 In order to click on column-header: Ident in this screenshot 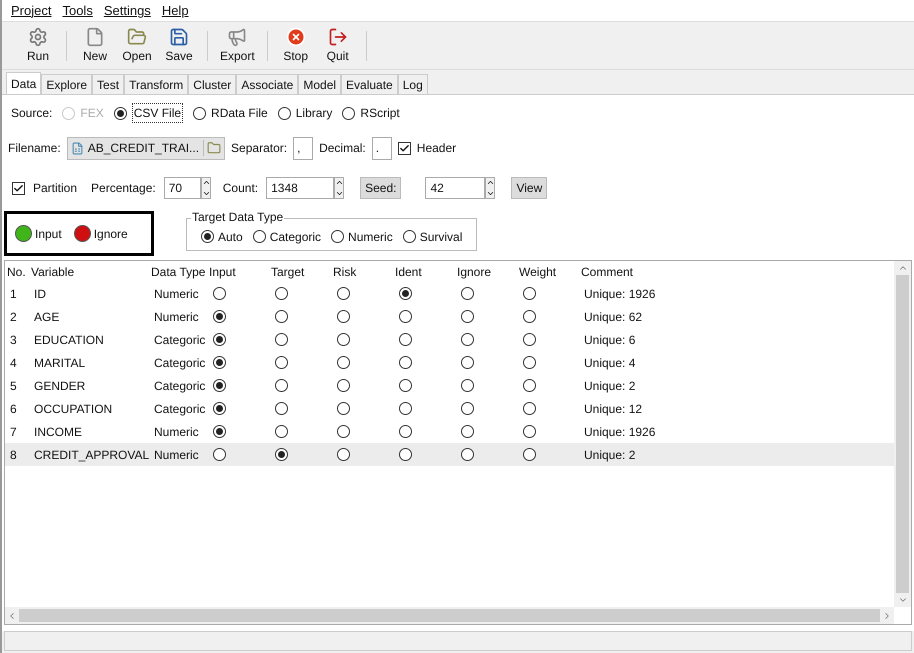, I will do `click(426, 271)`.